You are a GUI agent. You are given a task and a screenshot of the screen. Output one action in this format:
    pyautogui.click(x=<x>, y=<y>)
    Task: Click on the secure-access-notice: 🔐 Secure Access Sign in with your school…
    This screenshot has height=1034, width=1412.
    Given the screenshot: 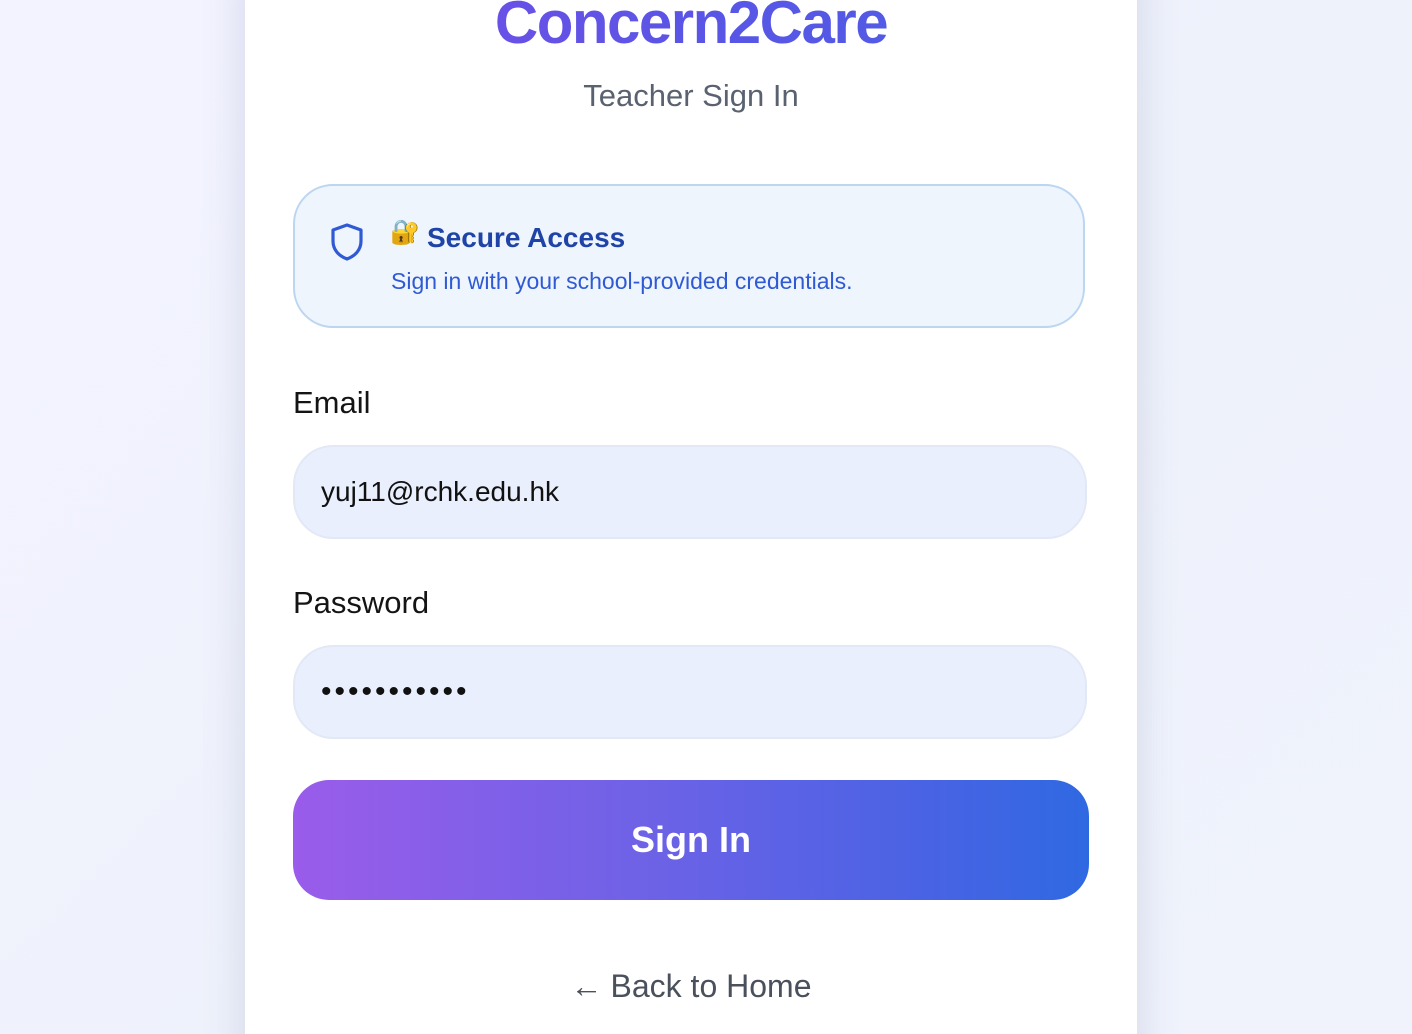 What is the action you would take?
    pyautogui.click(x=689, y=256)
    